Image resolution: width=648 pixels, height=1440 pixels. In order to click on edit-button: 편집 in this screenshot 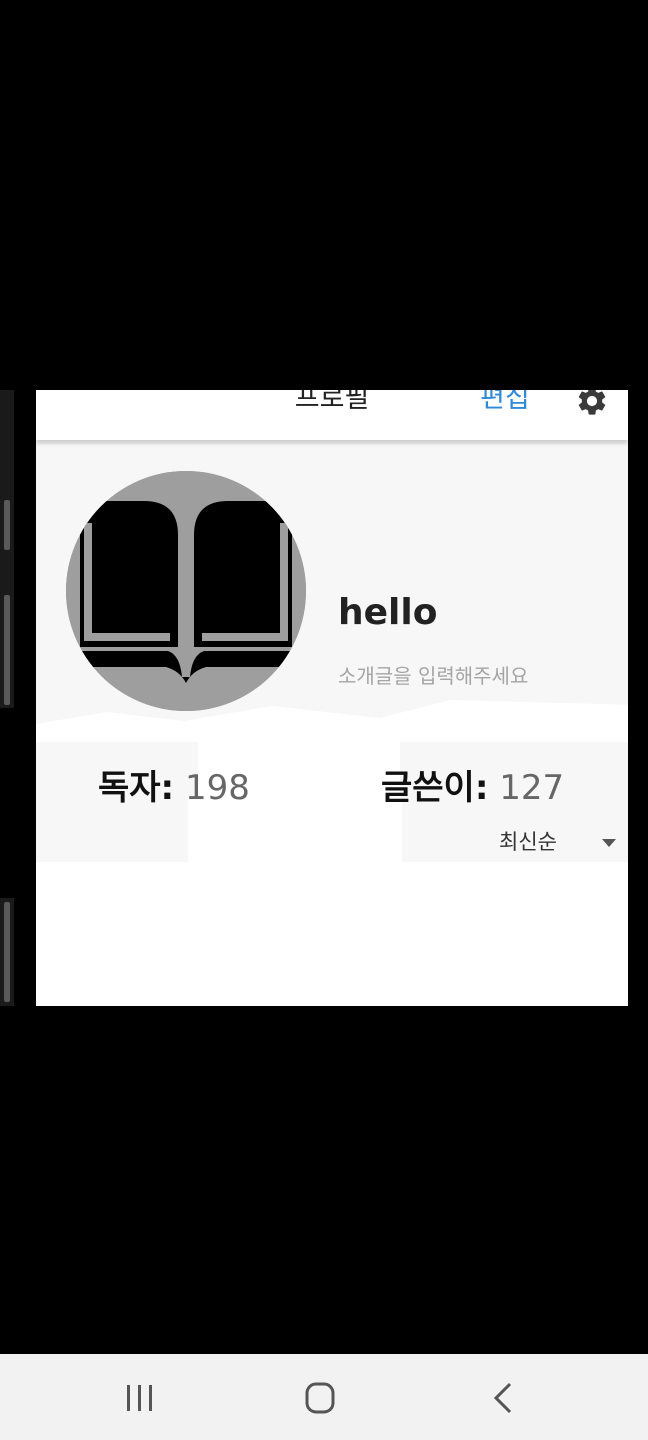, I will do `click(505, 402)`.